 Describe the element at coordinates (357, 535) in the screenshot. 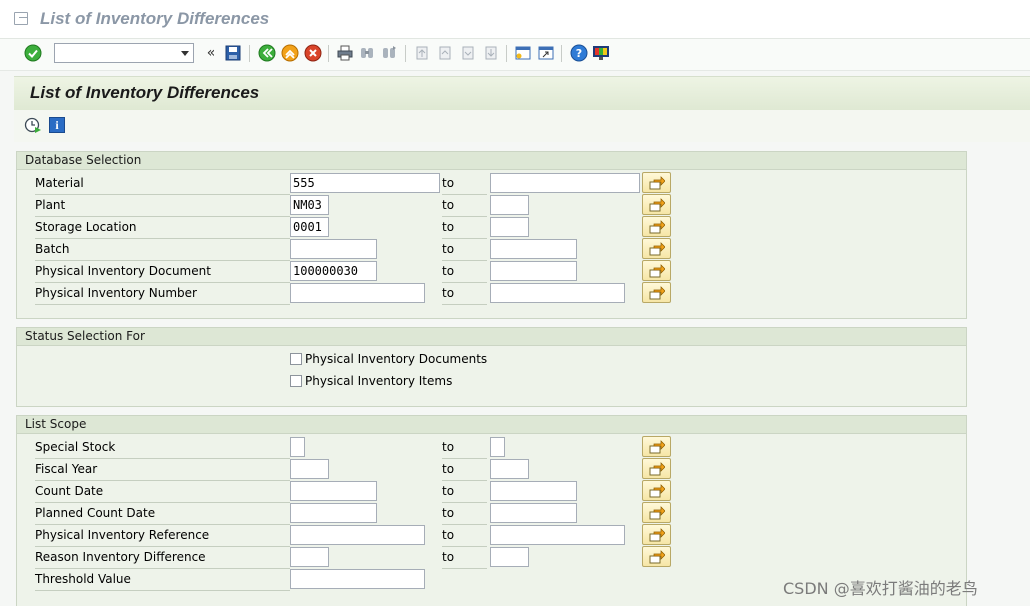

I see `physical-inventory-reference-from-input` at that location.